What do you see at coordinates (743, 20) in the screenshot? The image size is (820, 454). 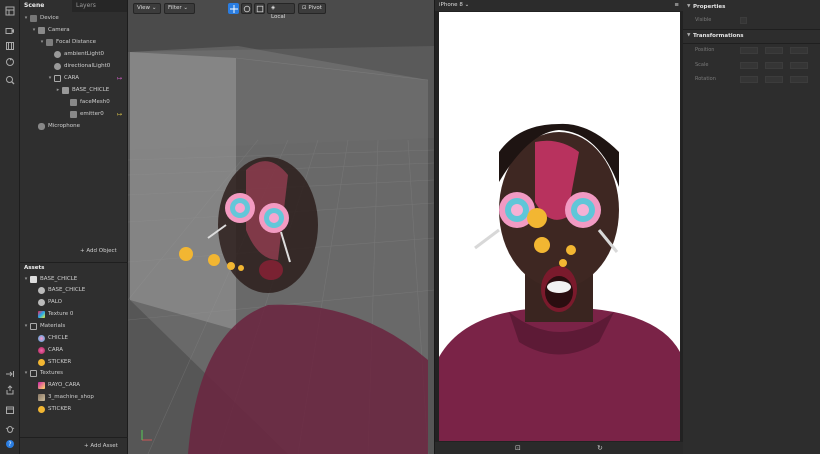 I see `visible-checkbox` at bounding box center [743, 20].